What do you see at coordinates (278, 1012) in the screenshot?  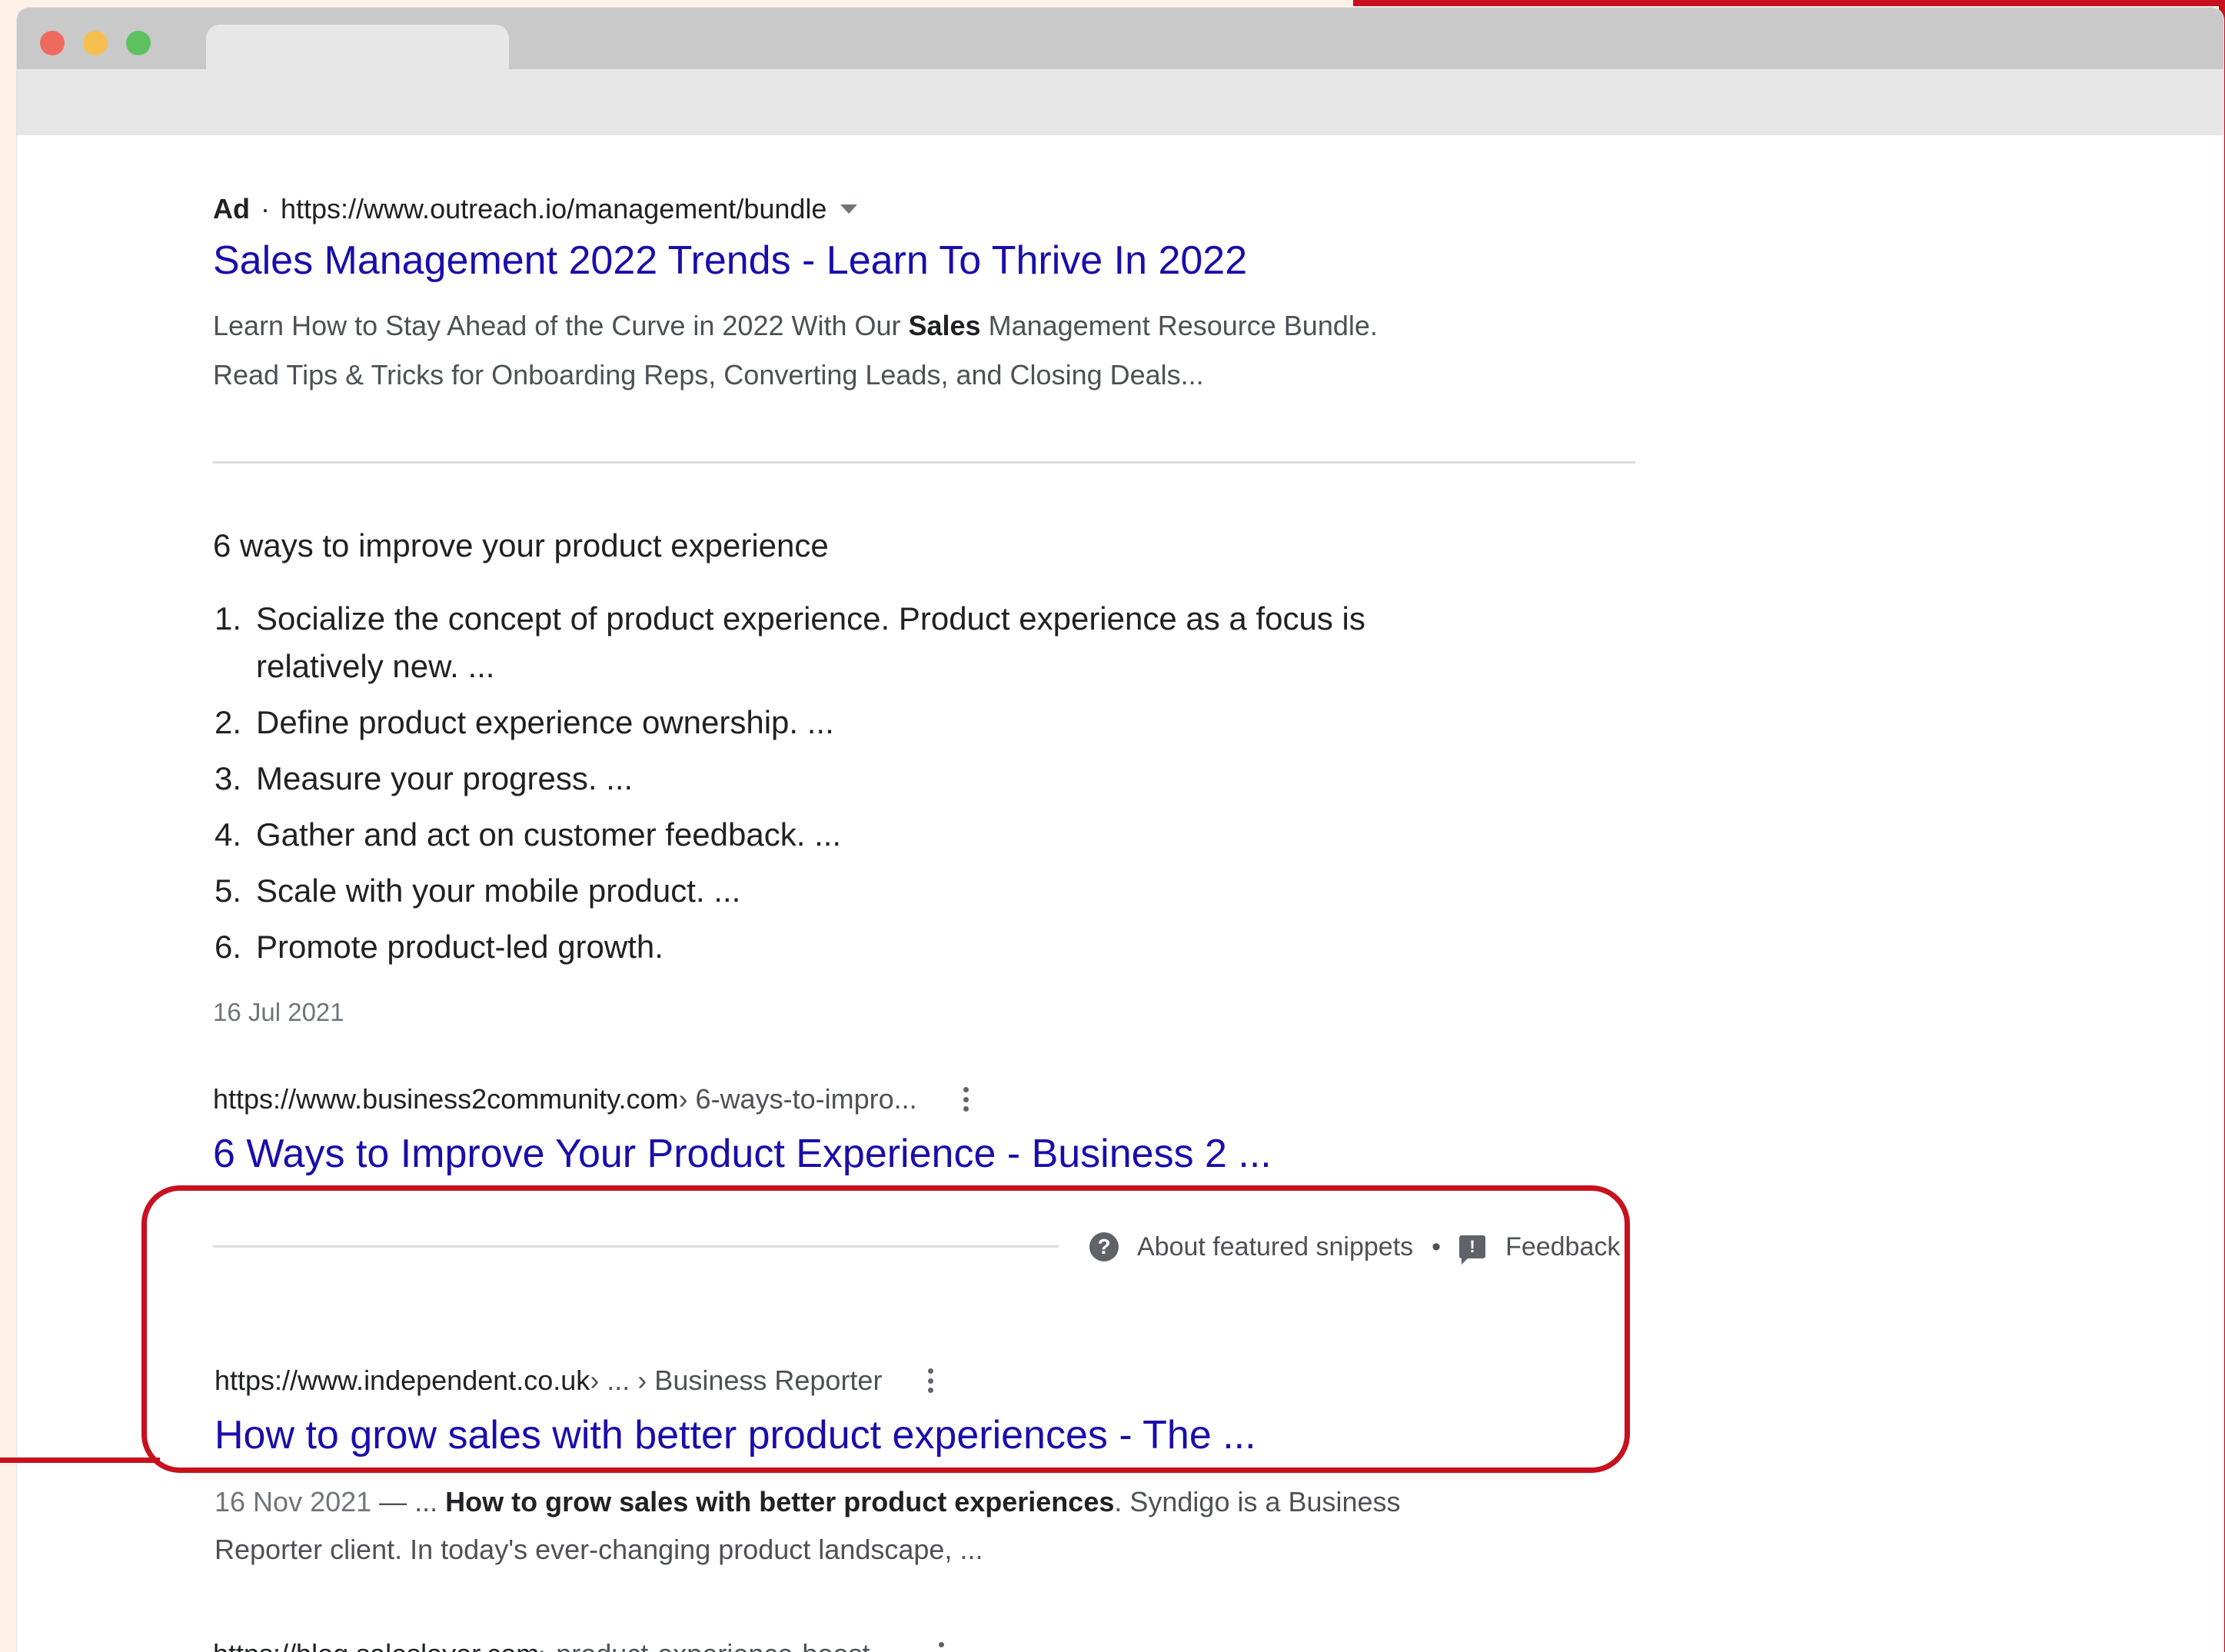 I see `featured-snippet-date: 16 Jul 2021` at bounding box center [278, 1012].